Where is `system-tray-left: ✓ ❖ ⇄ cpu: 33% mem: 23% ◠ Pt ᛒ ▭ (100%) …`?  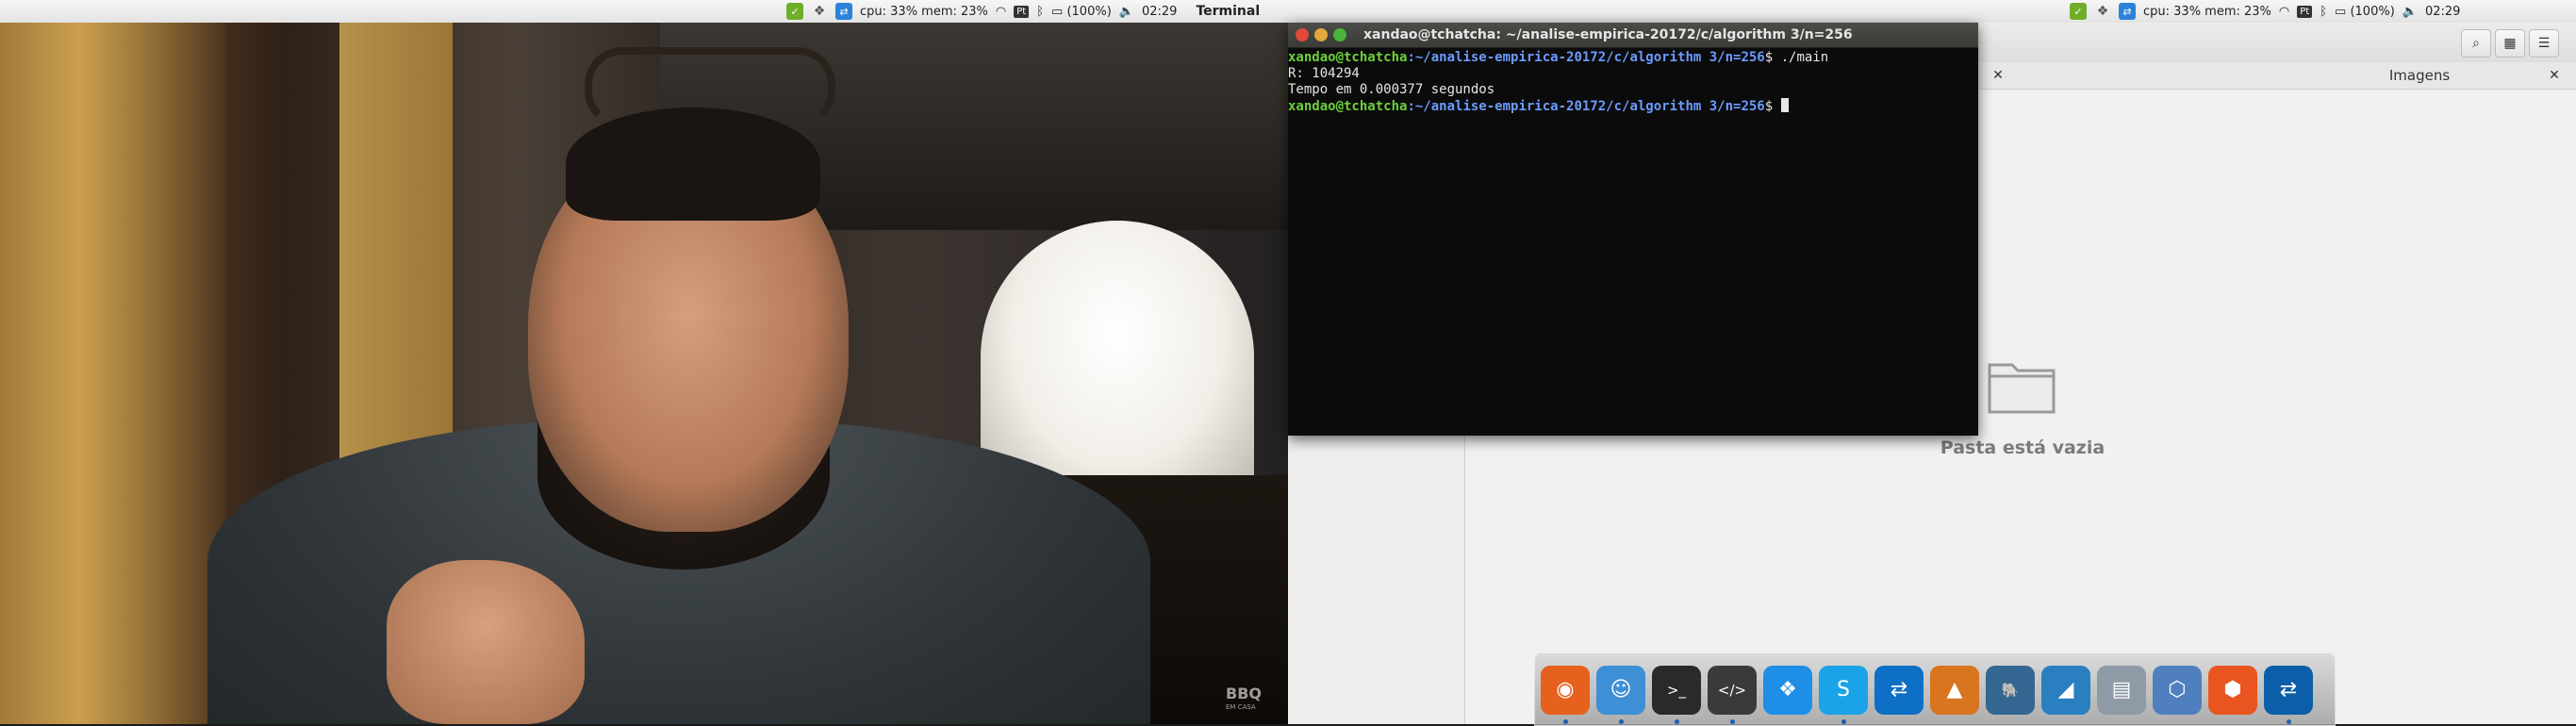
system-tray-left: ✓ ❖ ⇄ cpu: 33% mem: 23% ◠ Pt ᛒ ▭ (100%) … is located at coordinates (1023, 11).